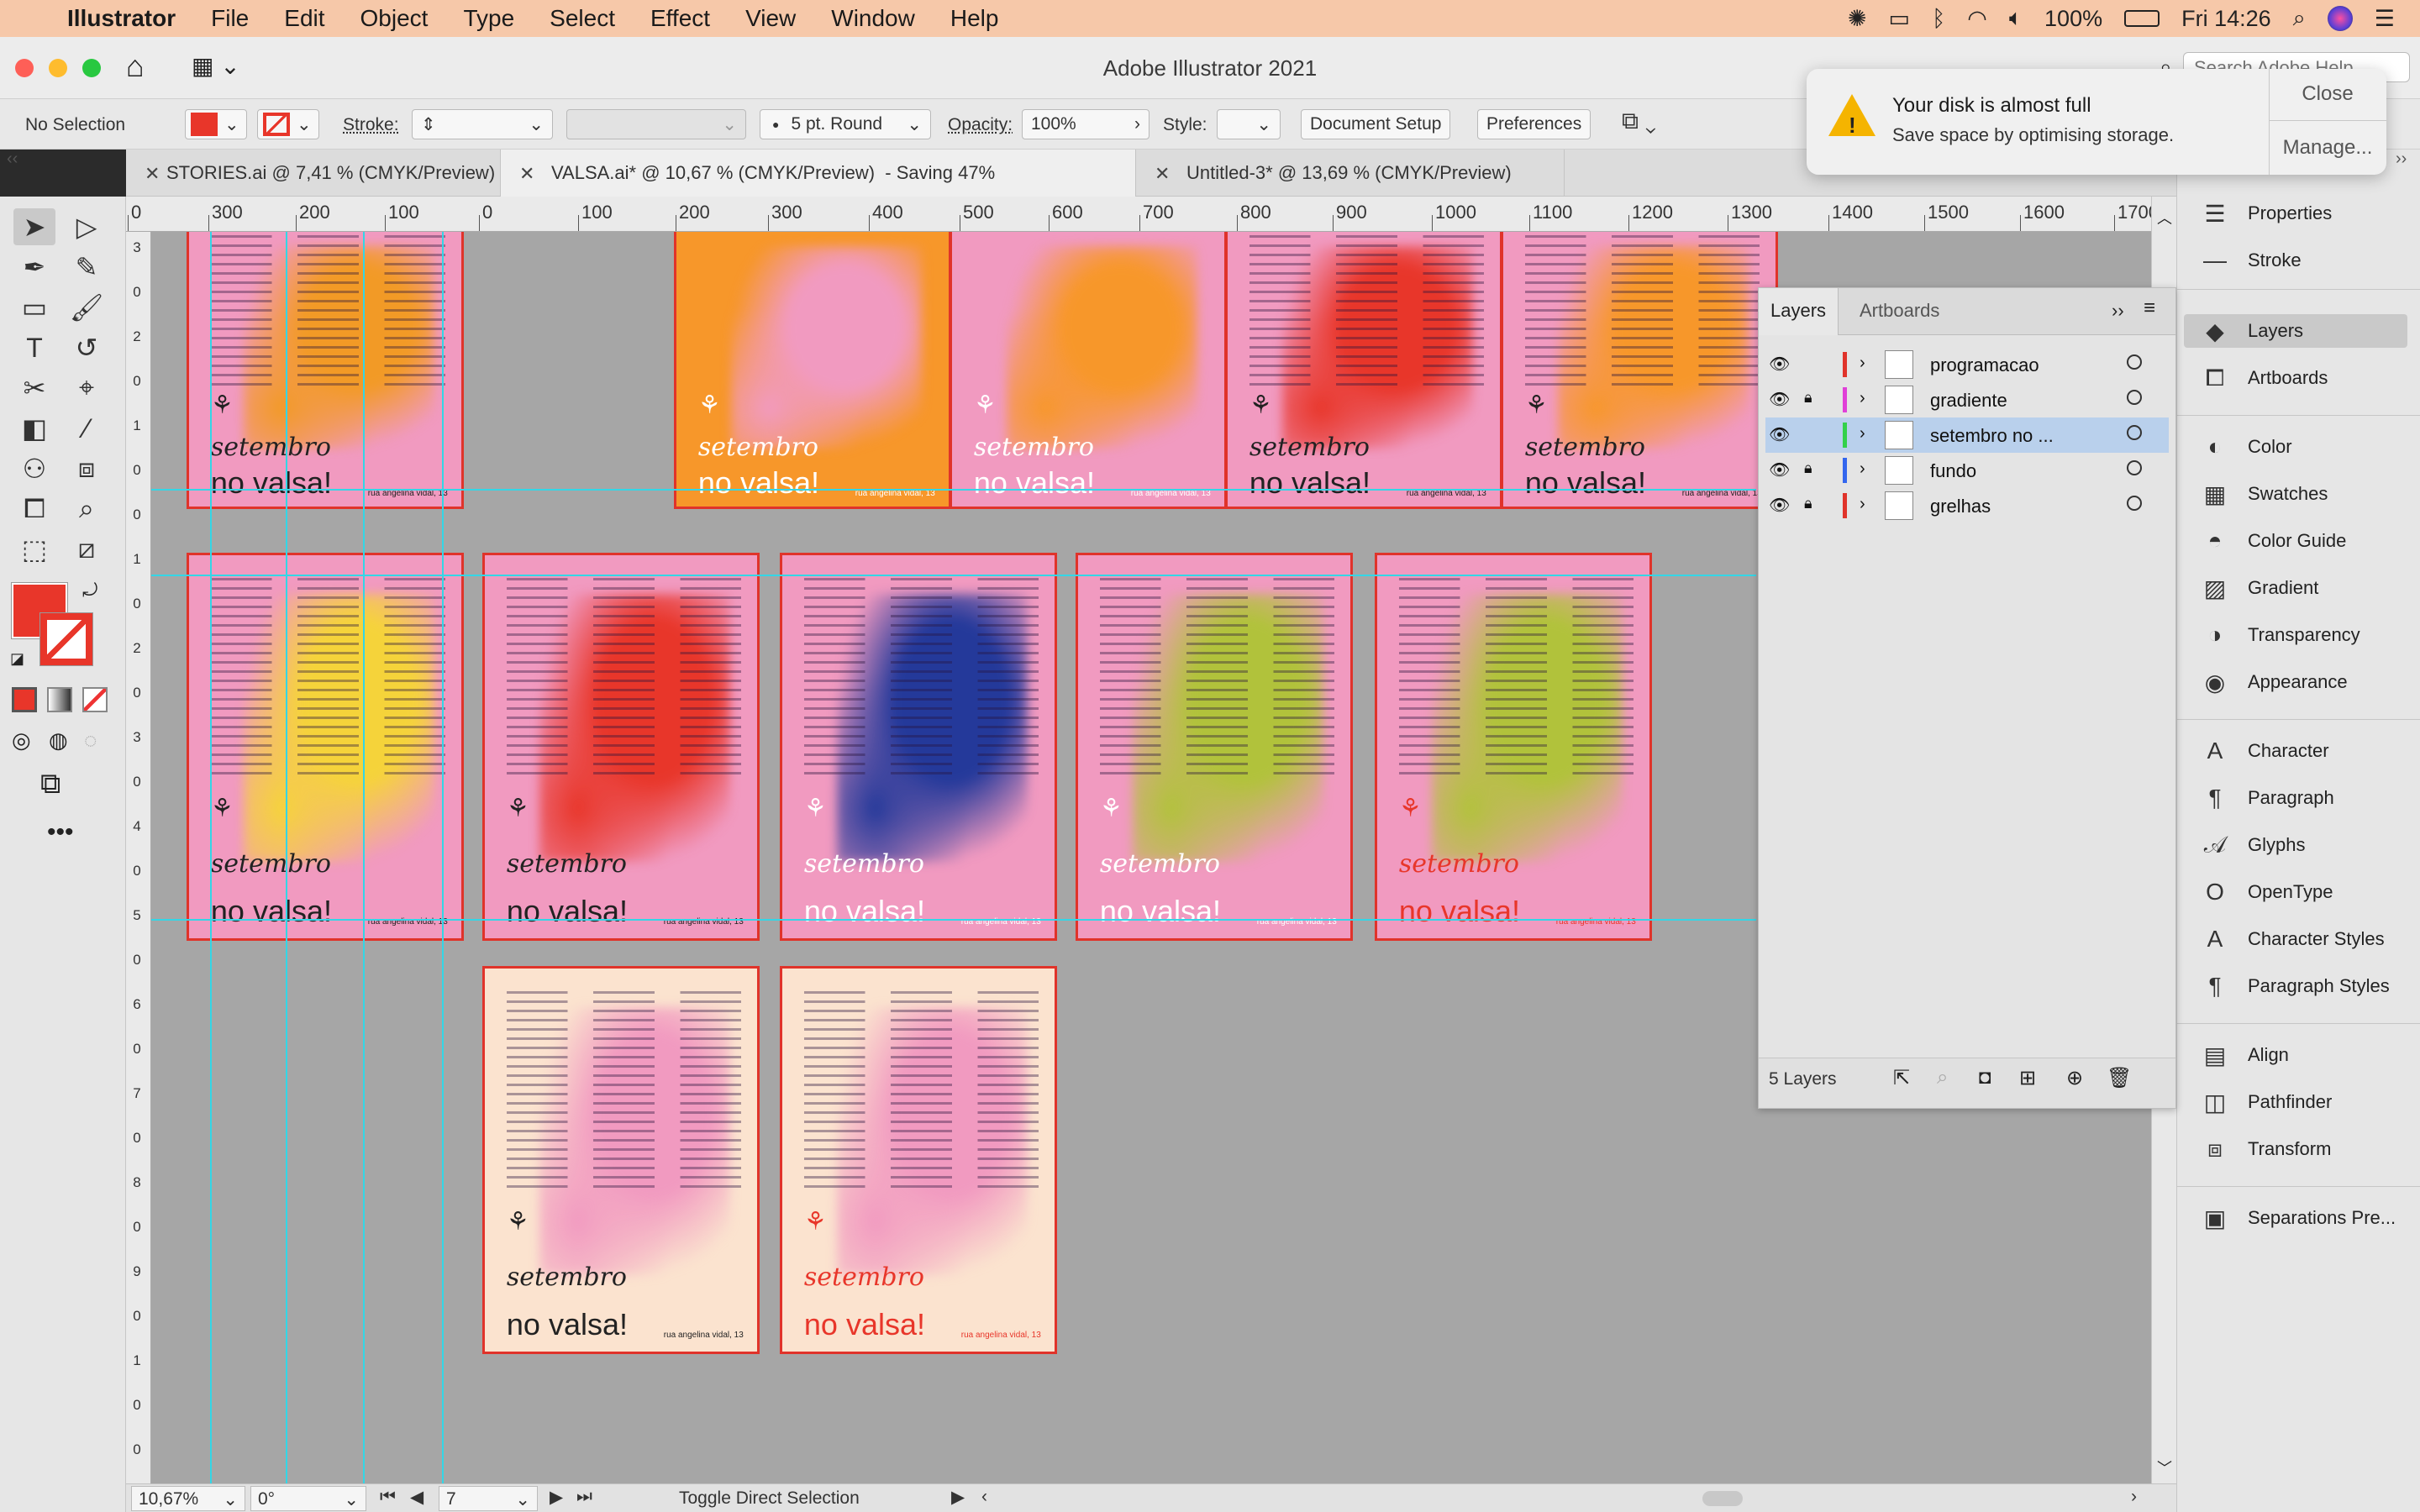  I want to click on panel-color-guide: ◓ Color Guide, so click(2274, 541).